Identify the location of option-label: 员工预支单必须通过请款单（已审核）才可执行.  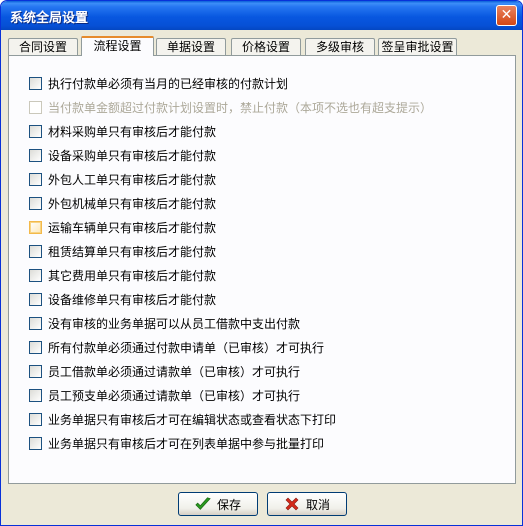
(174, 395).